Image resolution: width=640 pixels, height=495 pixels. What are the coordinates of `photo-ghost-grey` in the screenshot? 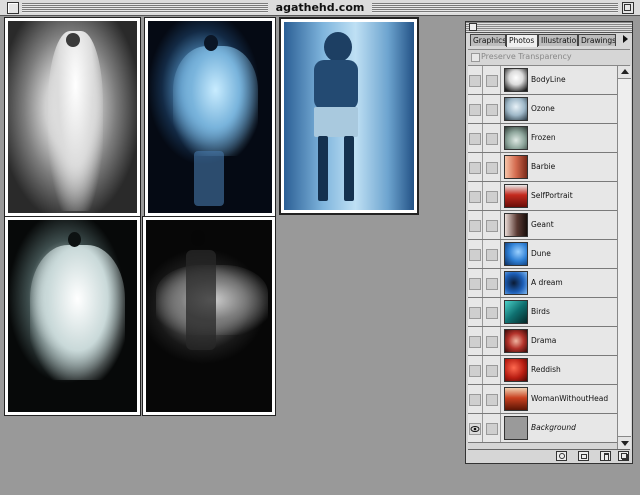 It's located at (209, 316).